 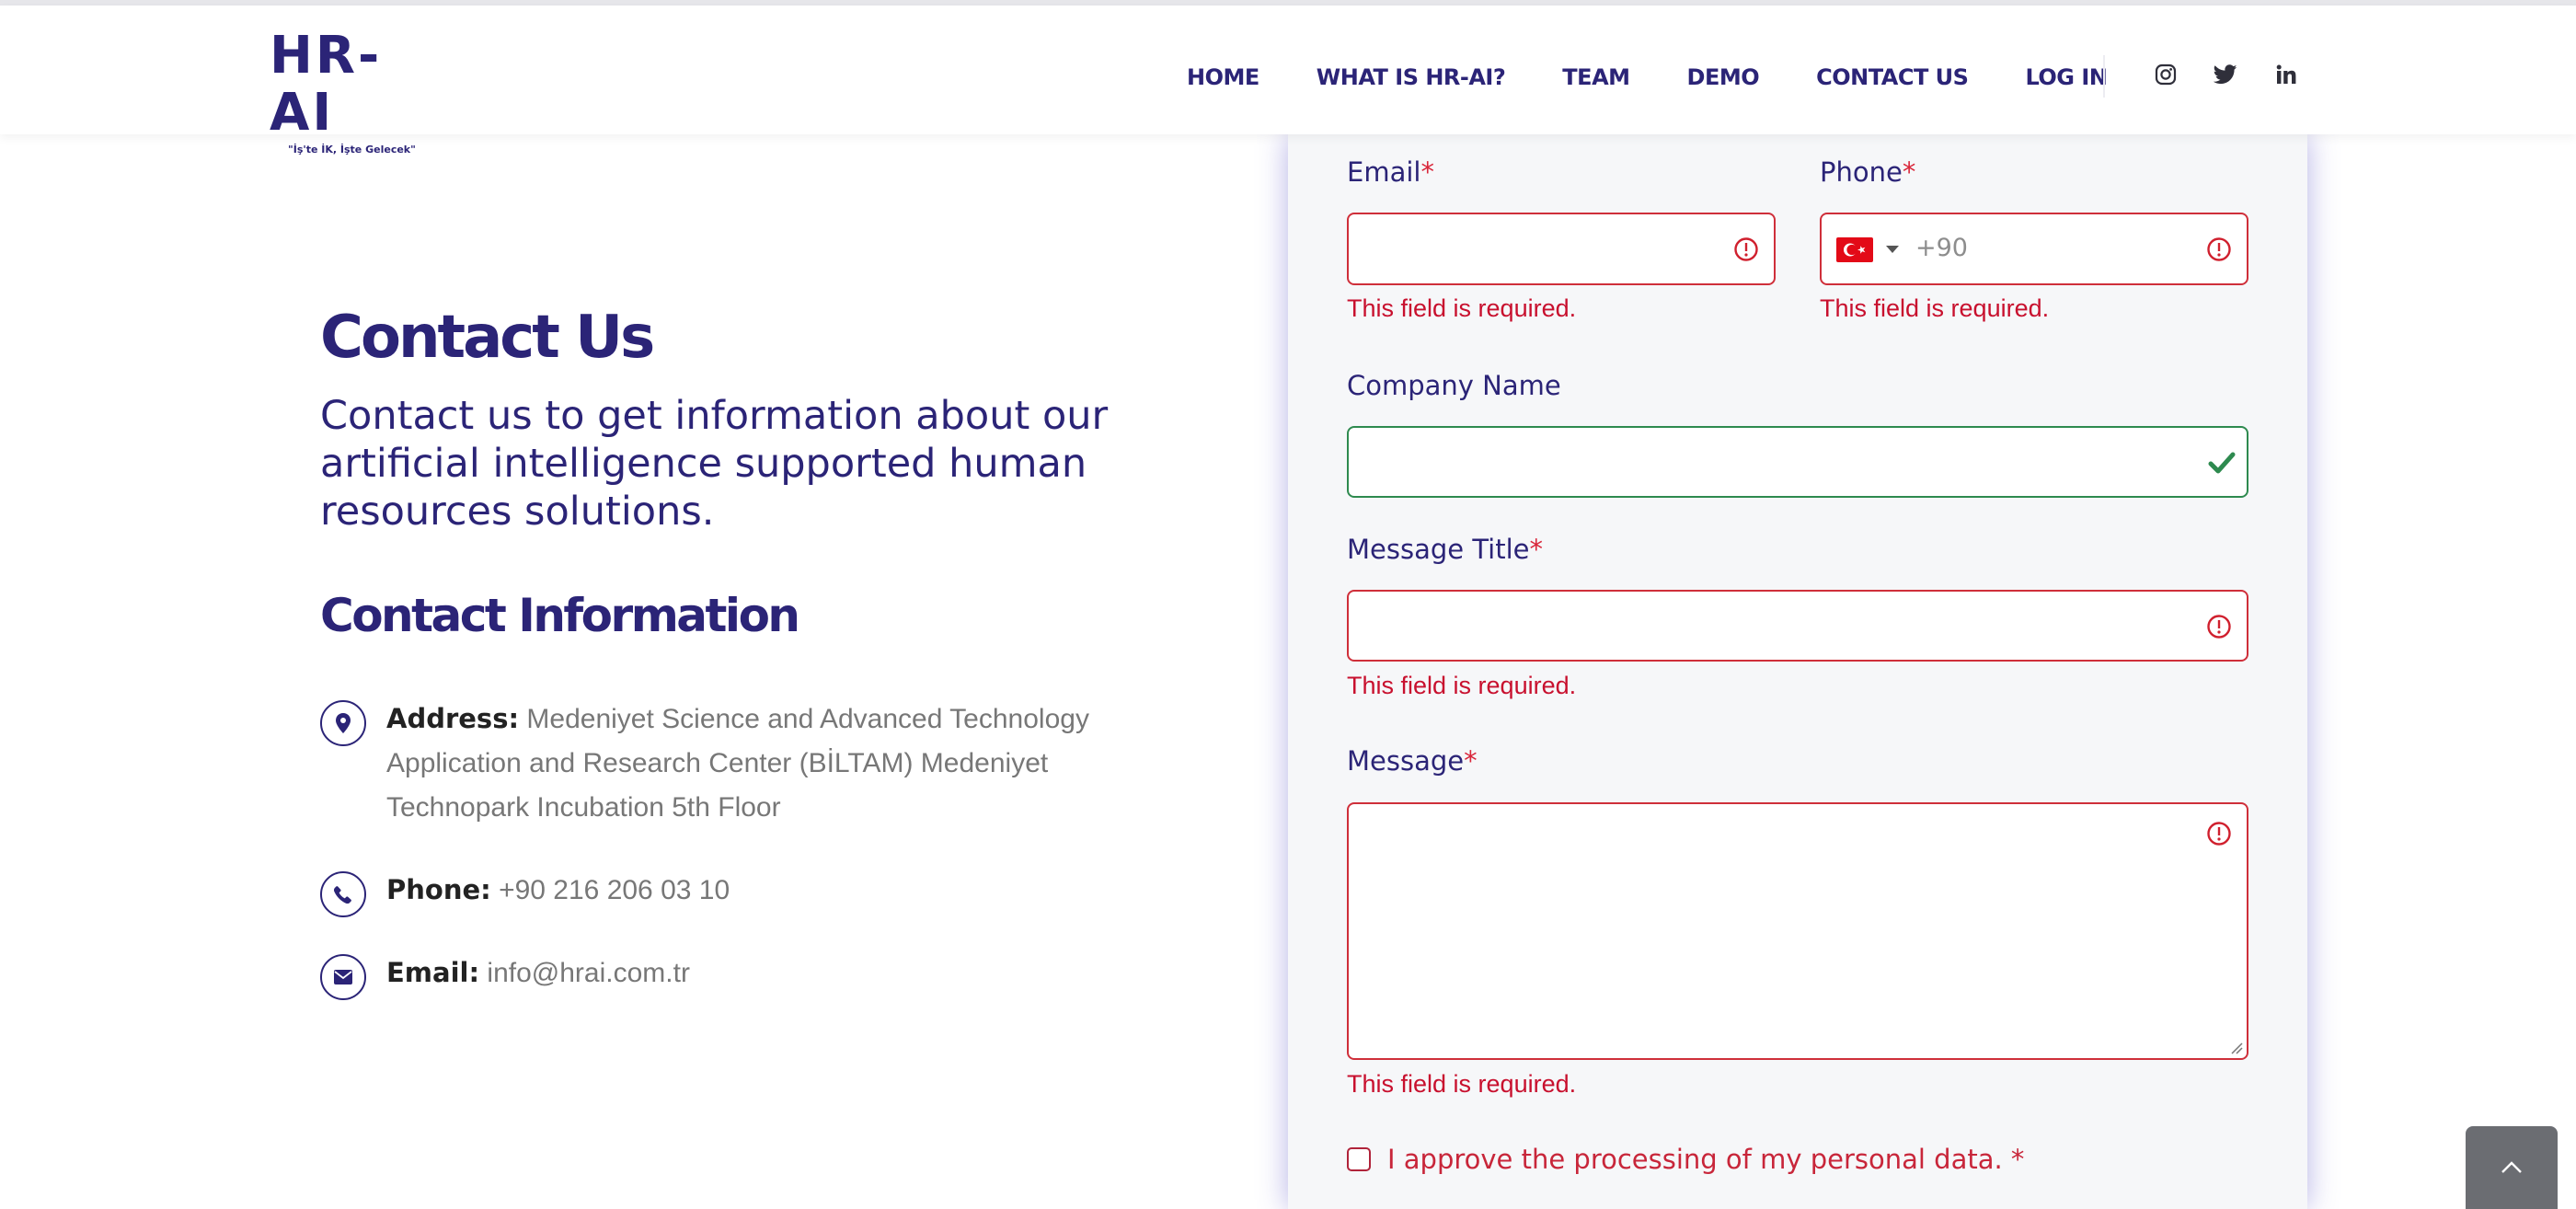 I want to click on location-pin-icon, so click(x=343, y=723).